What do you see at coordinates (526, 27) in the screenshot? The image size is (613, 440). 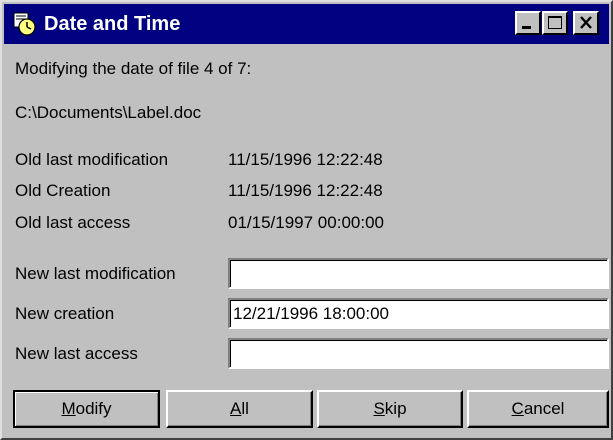 I see `minimize-icon` at bounding box center [526, 27].